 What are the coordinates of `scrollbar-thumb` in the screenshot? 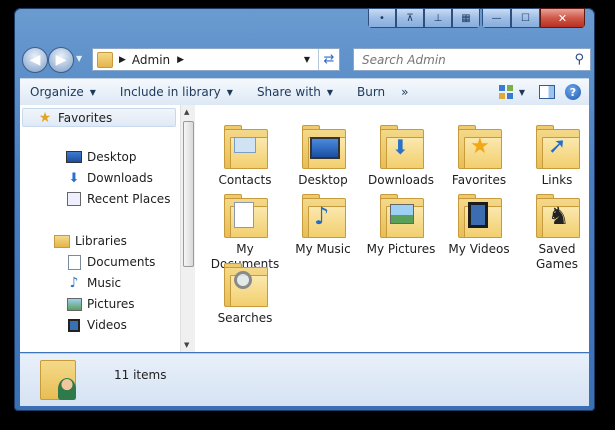 It's located at (188, 194).